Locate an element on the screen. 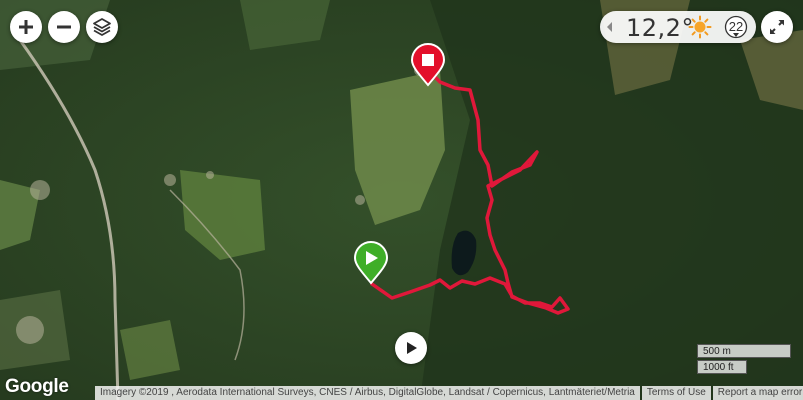 This screenshot has height=400, width=803. play-icon is located at coordinates (412, 348).